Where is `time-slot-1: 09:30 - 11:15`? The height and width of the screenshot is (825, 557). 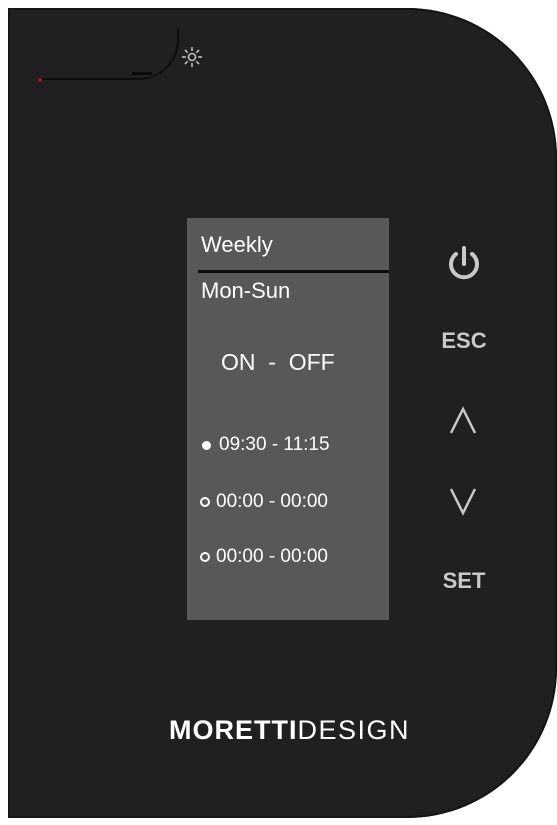
time-slot-1: 09:30 - 11:15 is located at coordinates (265, 445).